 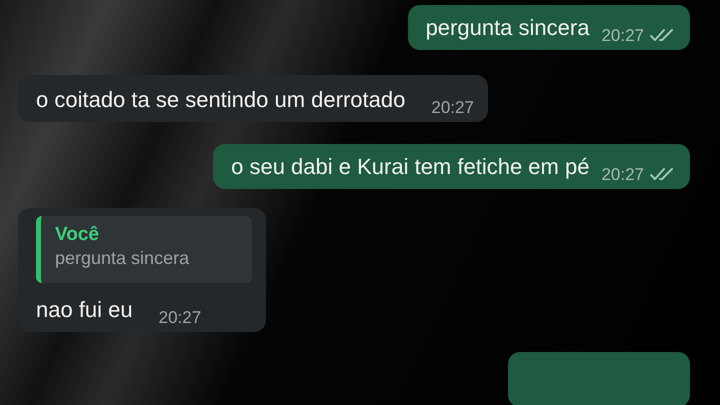 What do you see at coordinates (221, 100) in the screenshot?
I see `message-text: o coitado ta se sentindo um derrotado` at bounding box center [221, 100].